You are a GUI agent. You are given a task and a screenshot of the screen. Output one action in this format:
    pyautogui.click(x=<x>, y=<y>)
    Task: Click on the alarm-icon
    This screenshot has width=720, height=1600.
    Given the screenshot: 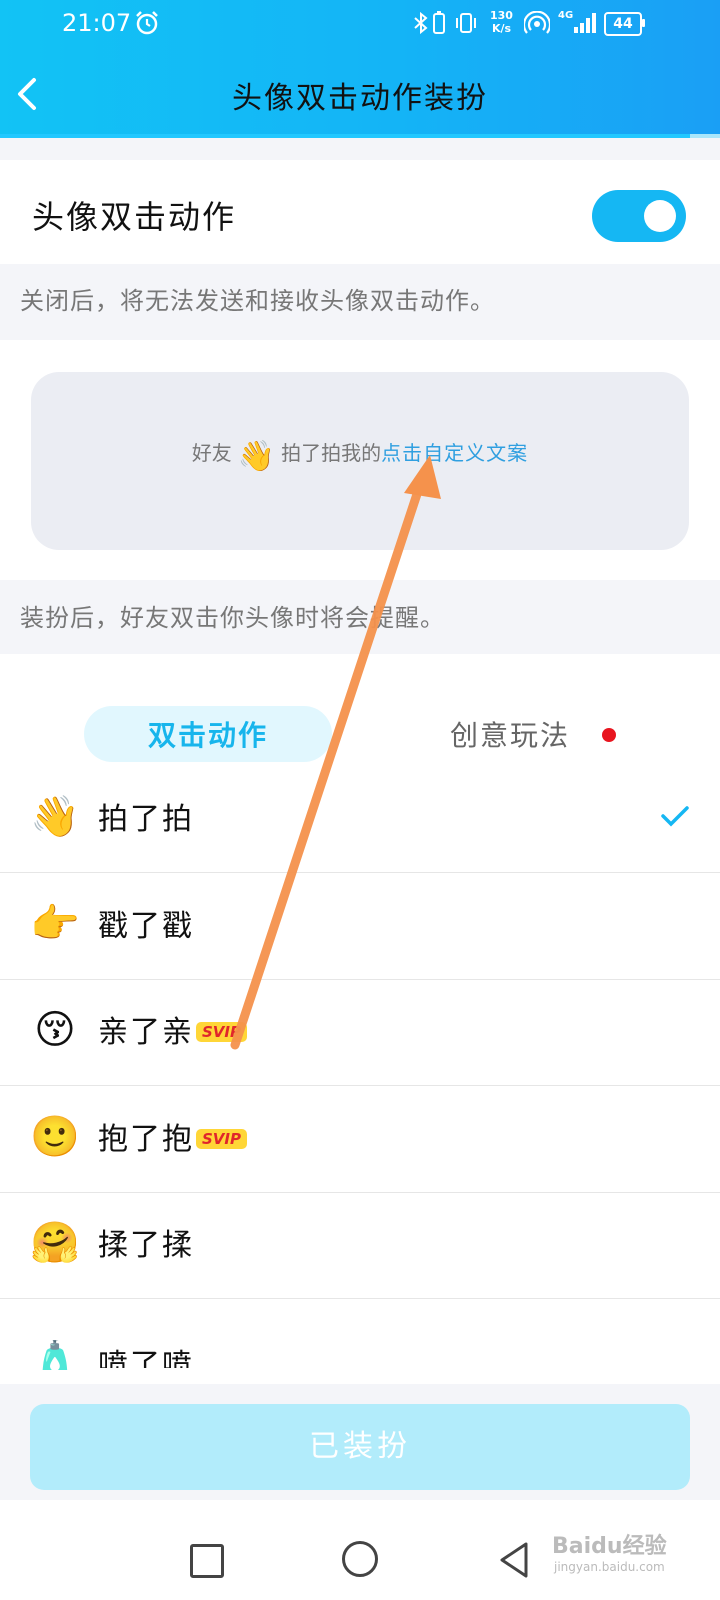 What is the action you would take?
    pyautogui.click(x=147, y=23)
    